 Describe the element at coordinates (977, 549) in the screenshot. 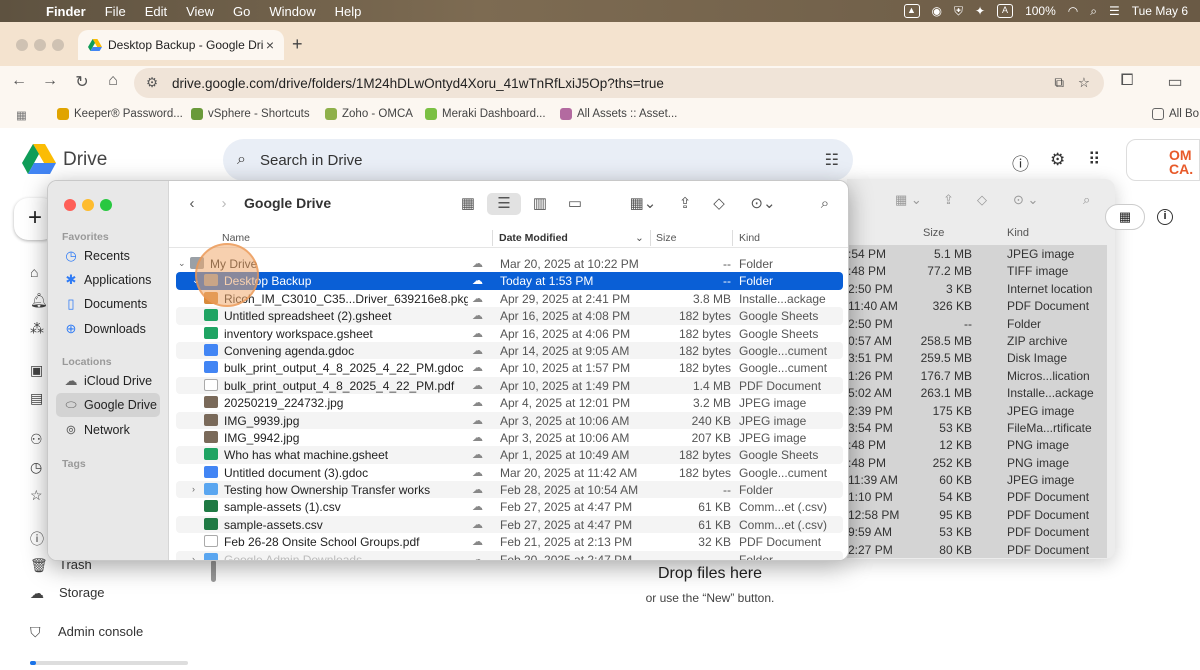

I see `bg-file-row: 2:27 PM 80 KB PDF Document` at that location.